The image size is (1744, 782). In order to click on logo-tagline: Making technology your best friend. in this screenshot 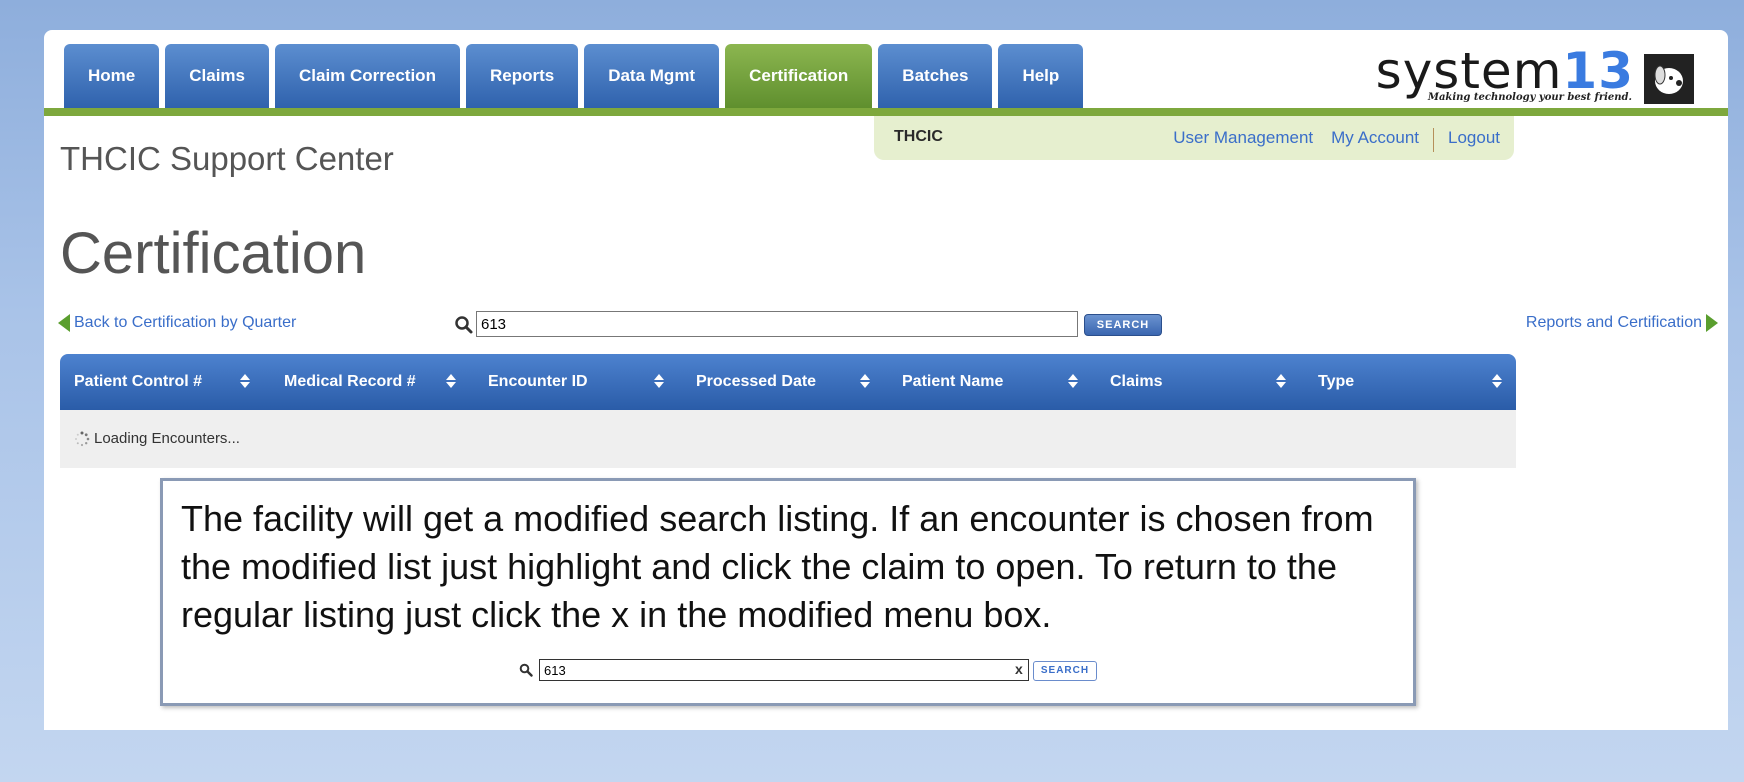, I will do `click(1529, 97)`.